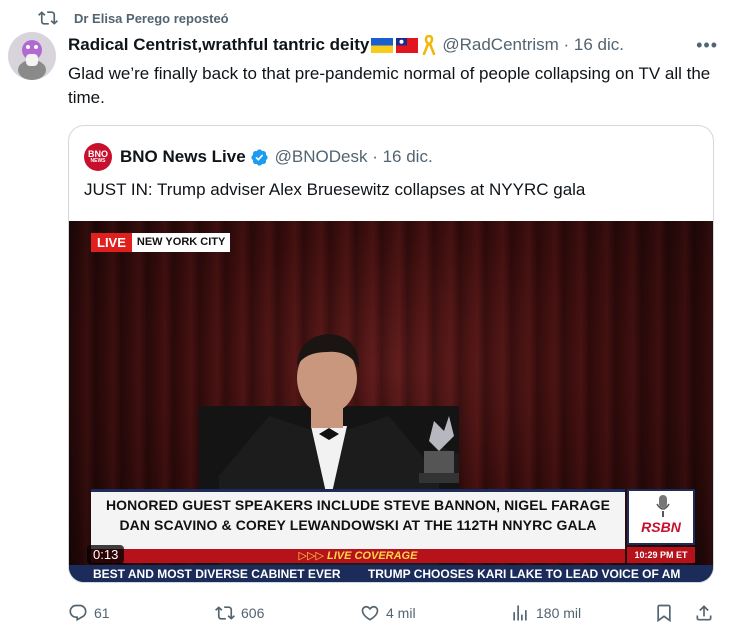 This screenshot has width=732, height=638. Describe the element at coordinates (111, 242) in the screenshot. I see `live-label: LIVE` at that location.